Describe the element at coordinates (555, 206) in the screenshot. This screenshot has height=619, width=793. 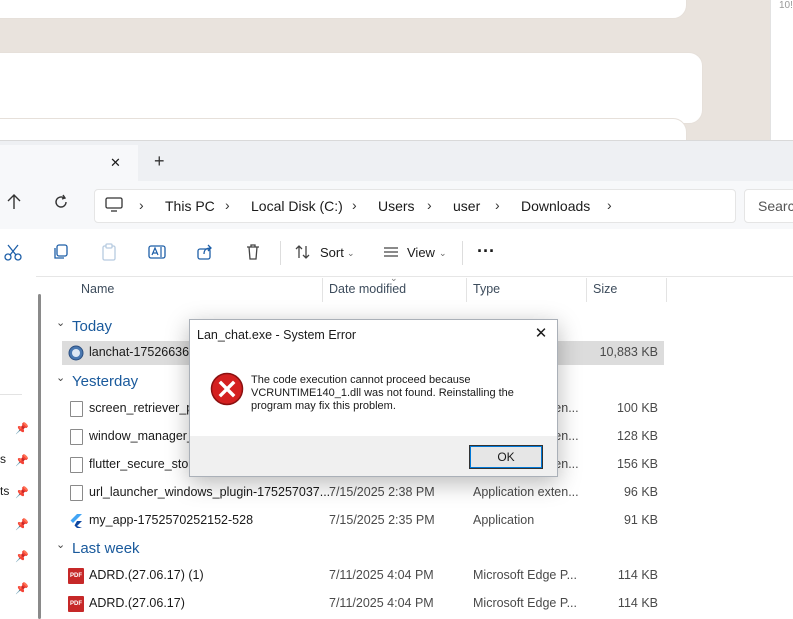
I see `breadcrumb-downloads: Downloads` at that location.